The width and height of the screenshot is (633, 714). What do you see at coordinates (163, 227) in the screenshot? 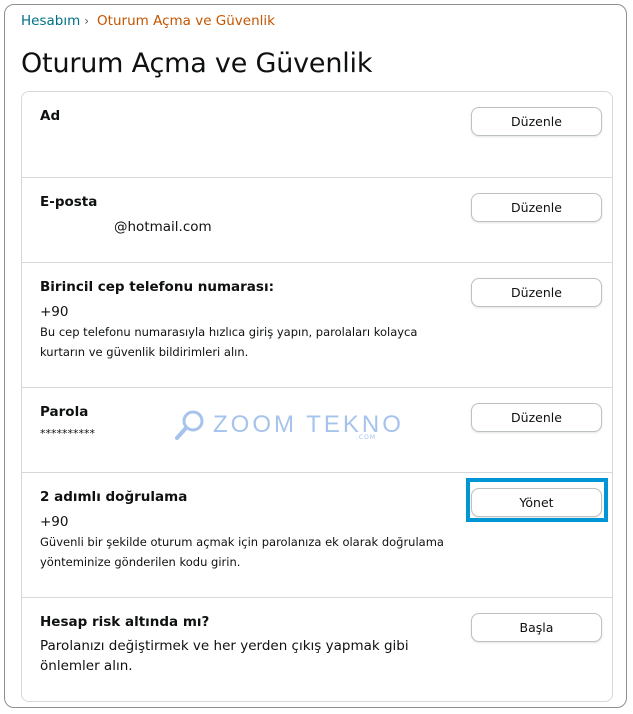
I see `email-value: @hotmail.com` at bounding box center [163, 227].